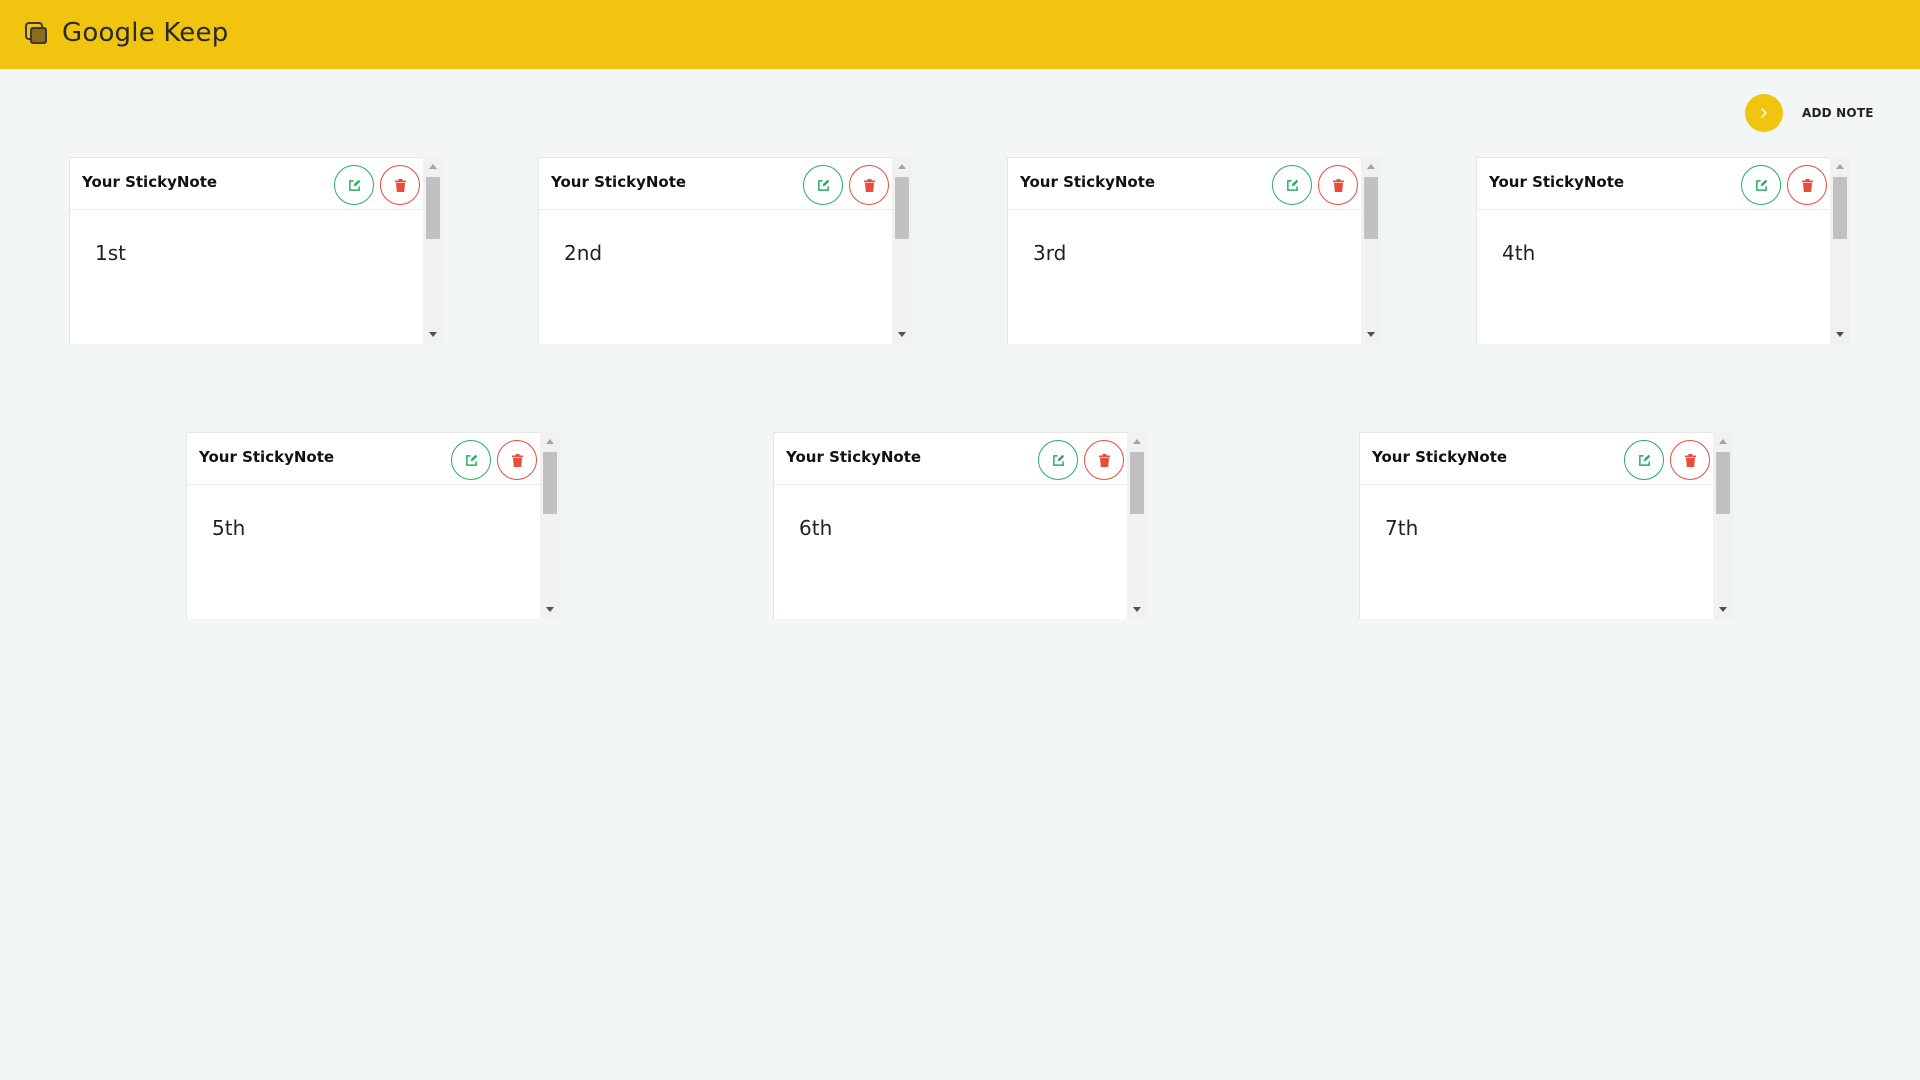 The height and width of the screenshot is (1080, 1920). I want to click on add-note-label: ADD NOTE, so click(1838, 113).